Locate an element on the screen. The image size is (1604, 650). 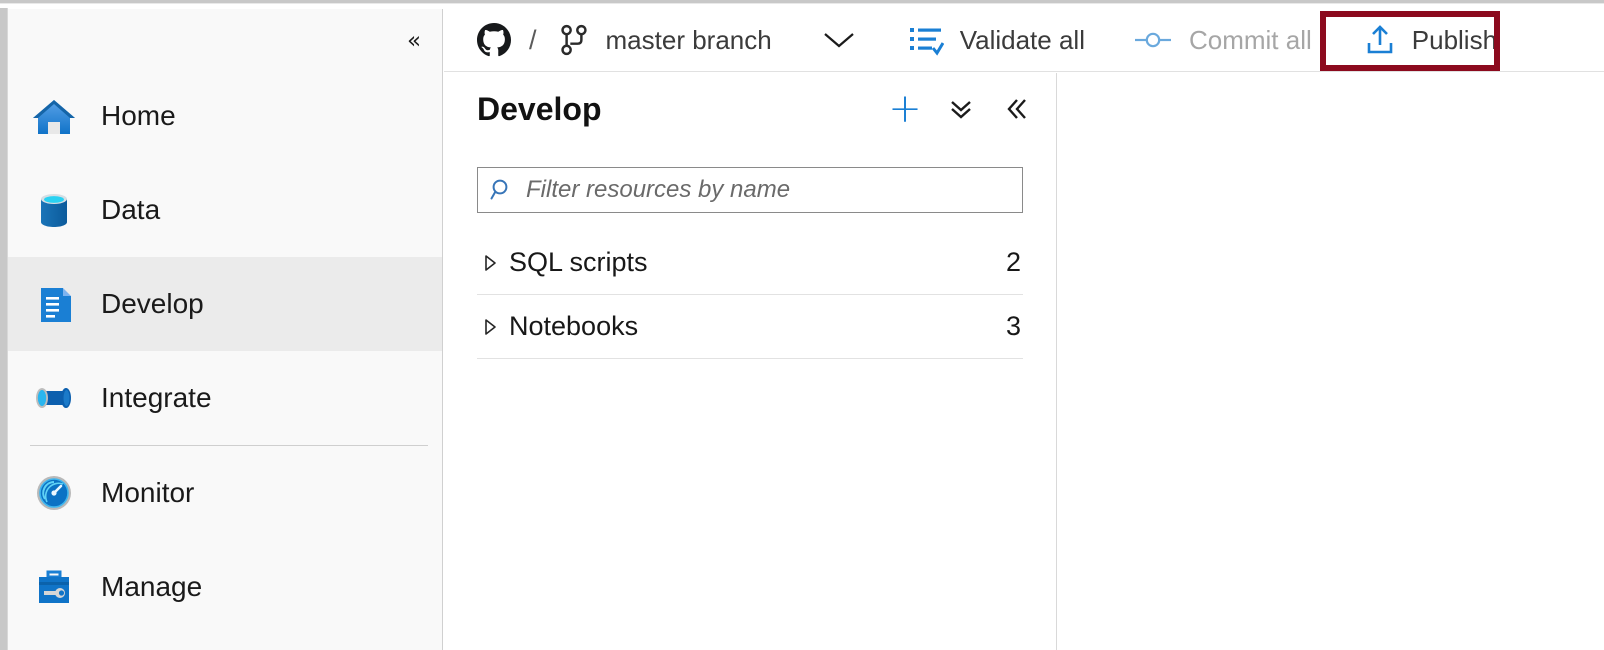
sidebar-item-label: Monitor is located at coordinates (148, 492).